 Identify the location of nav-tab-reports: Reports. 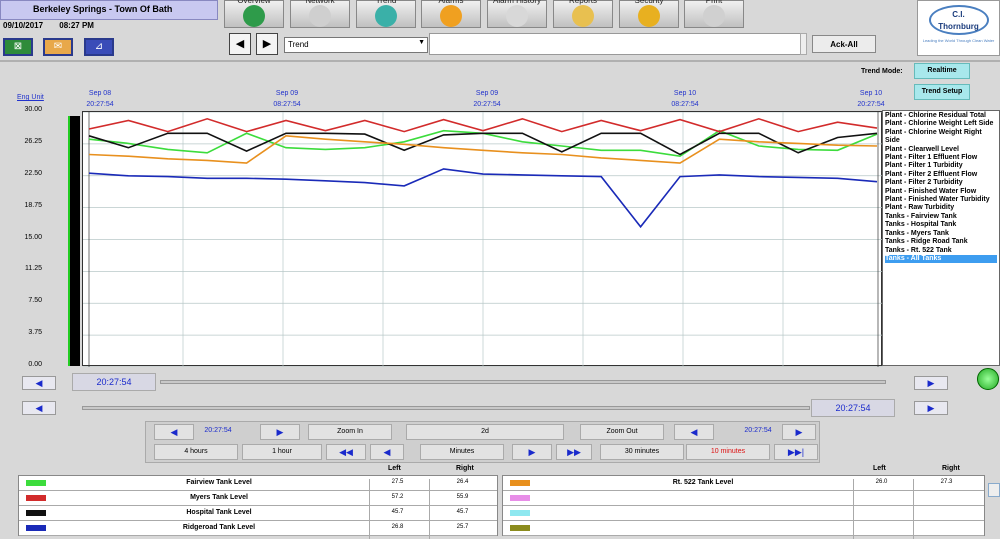
(583, 14).